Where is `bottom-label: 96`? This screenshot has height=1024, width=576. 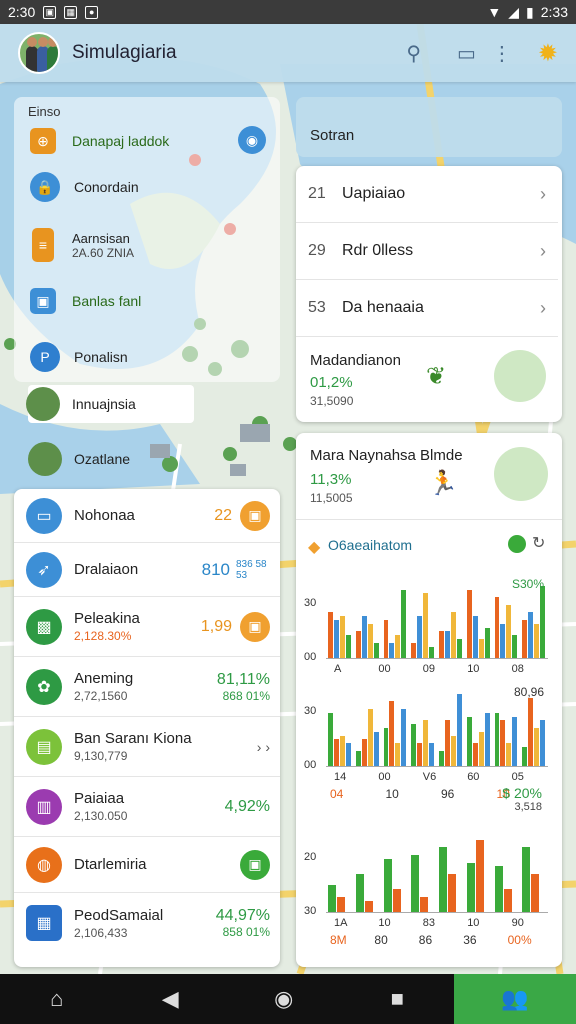 bottom-label: 96 is located at coordinates (448, 794).